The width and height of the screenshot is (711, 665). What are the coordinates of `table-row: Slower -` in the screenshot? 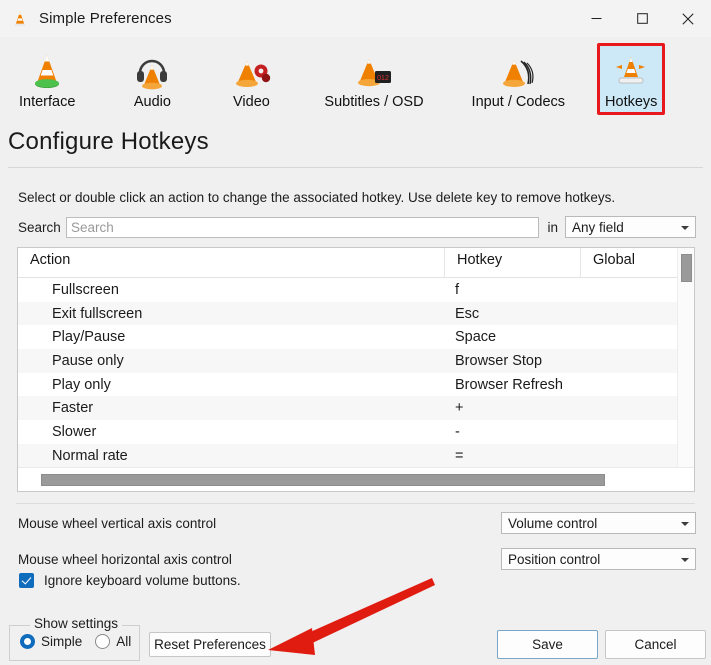 It's located at (356, 432).